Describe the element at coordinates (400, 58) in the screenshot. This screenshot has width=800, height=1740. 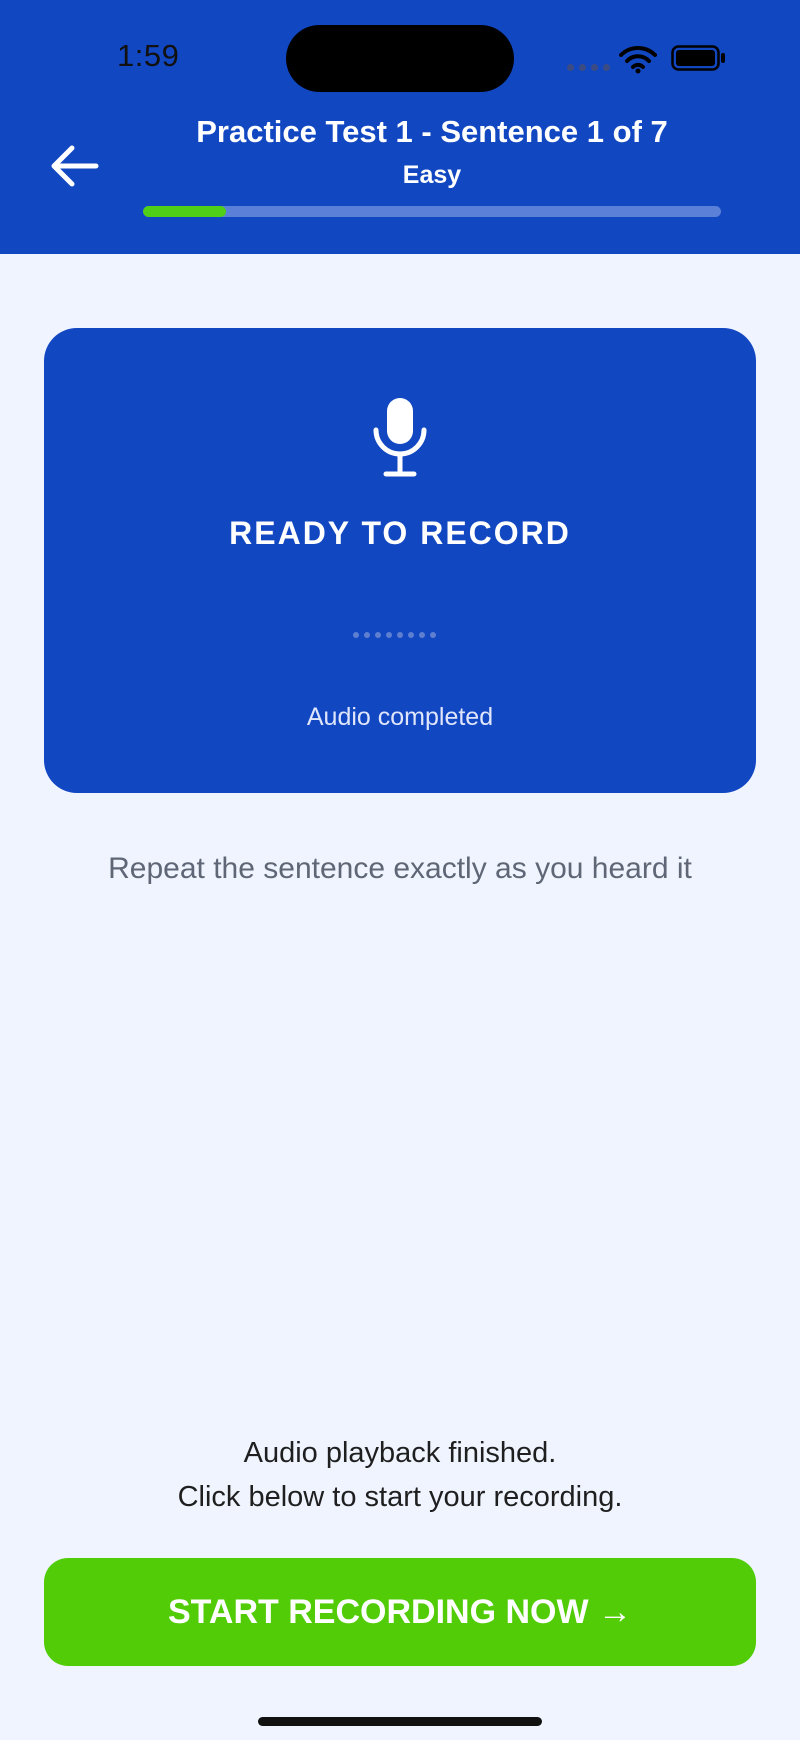
I see `dynamic-island` at that location.